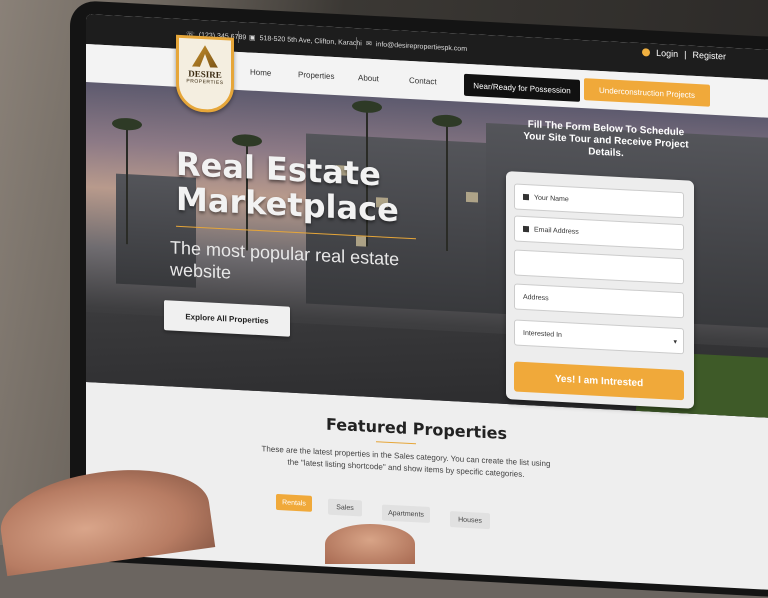  What do you see at coordinates (421, 47) in the screenshot?
I see `email-text: info@desirepropertiespk.com` at bounding box center [421, 47].